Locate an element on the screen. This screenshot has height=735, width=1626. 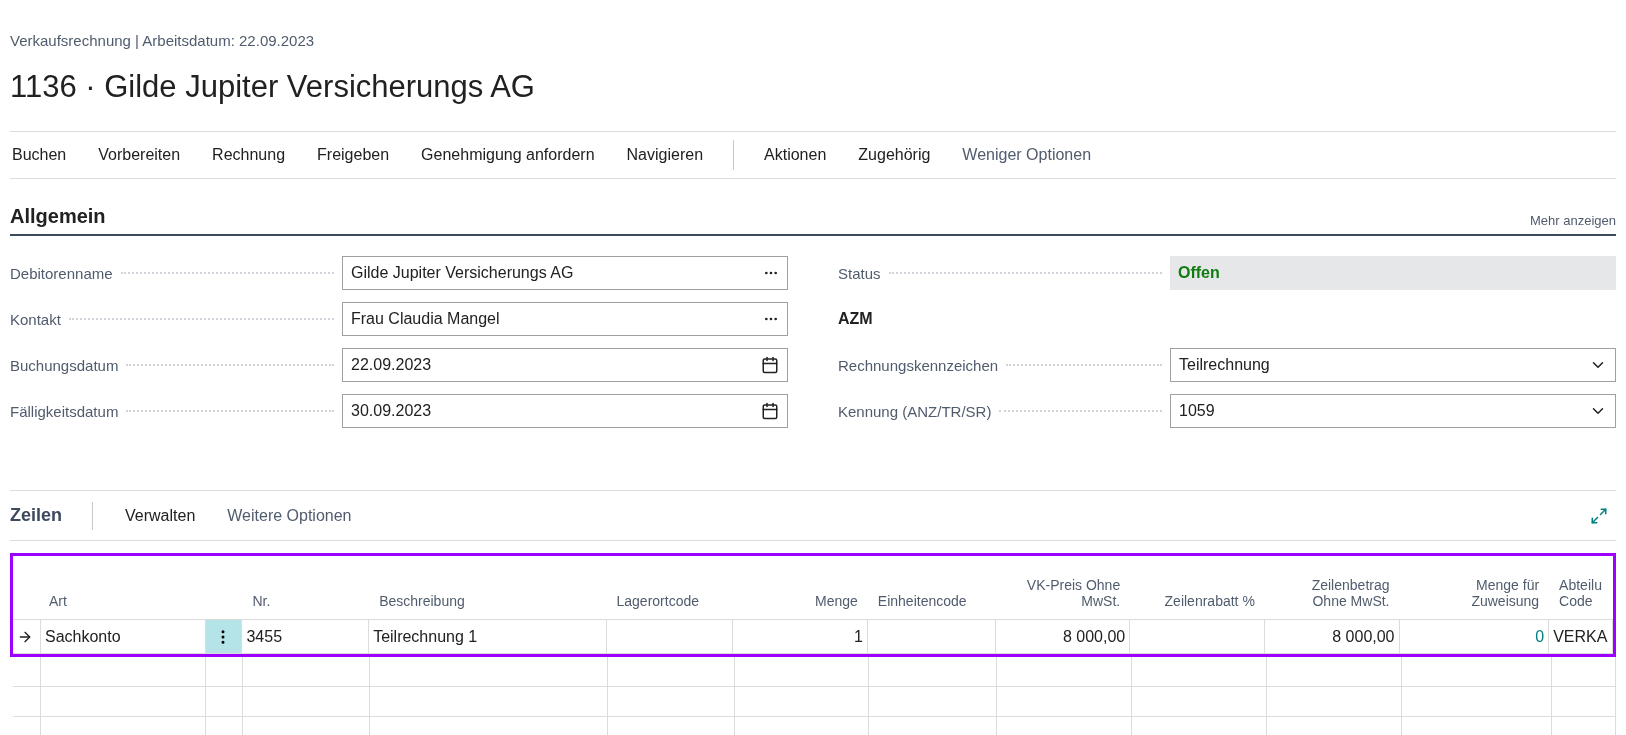
column-header: Menge für Zuweisung is located at coordinates (1474, 588).